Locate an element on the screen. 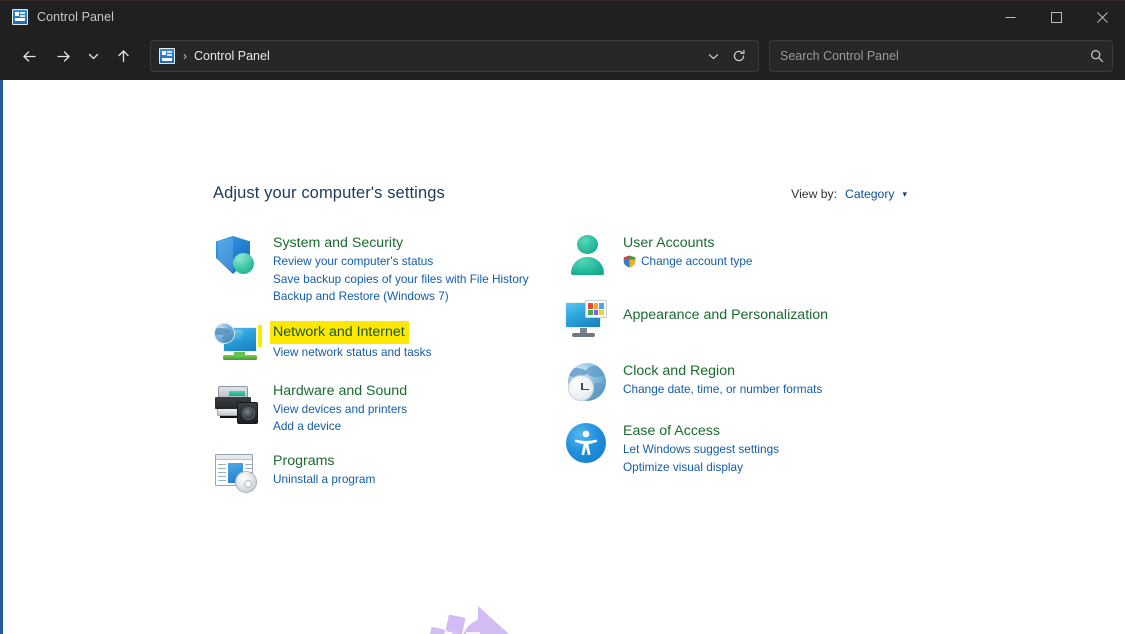 The image size is (1125, 634). category-link: Change account type is located at coordinates (697, 262).